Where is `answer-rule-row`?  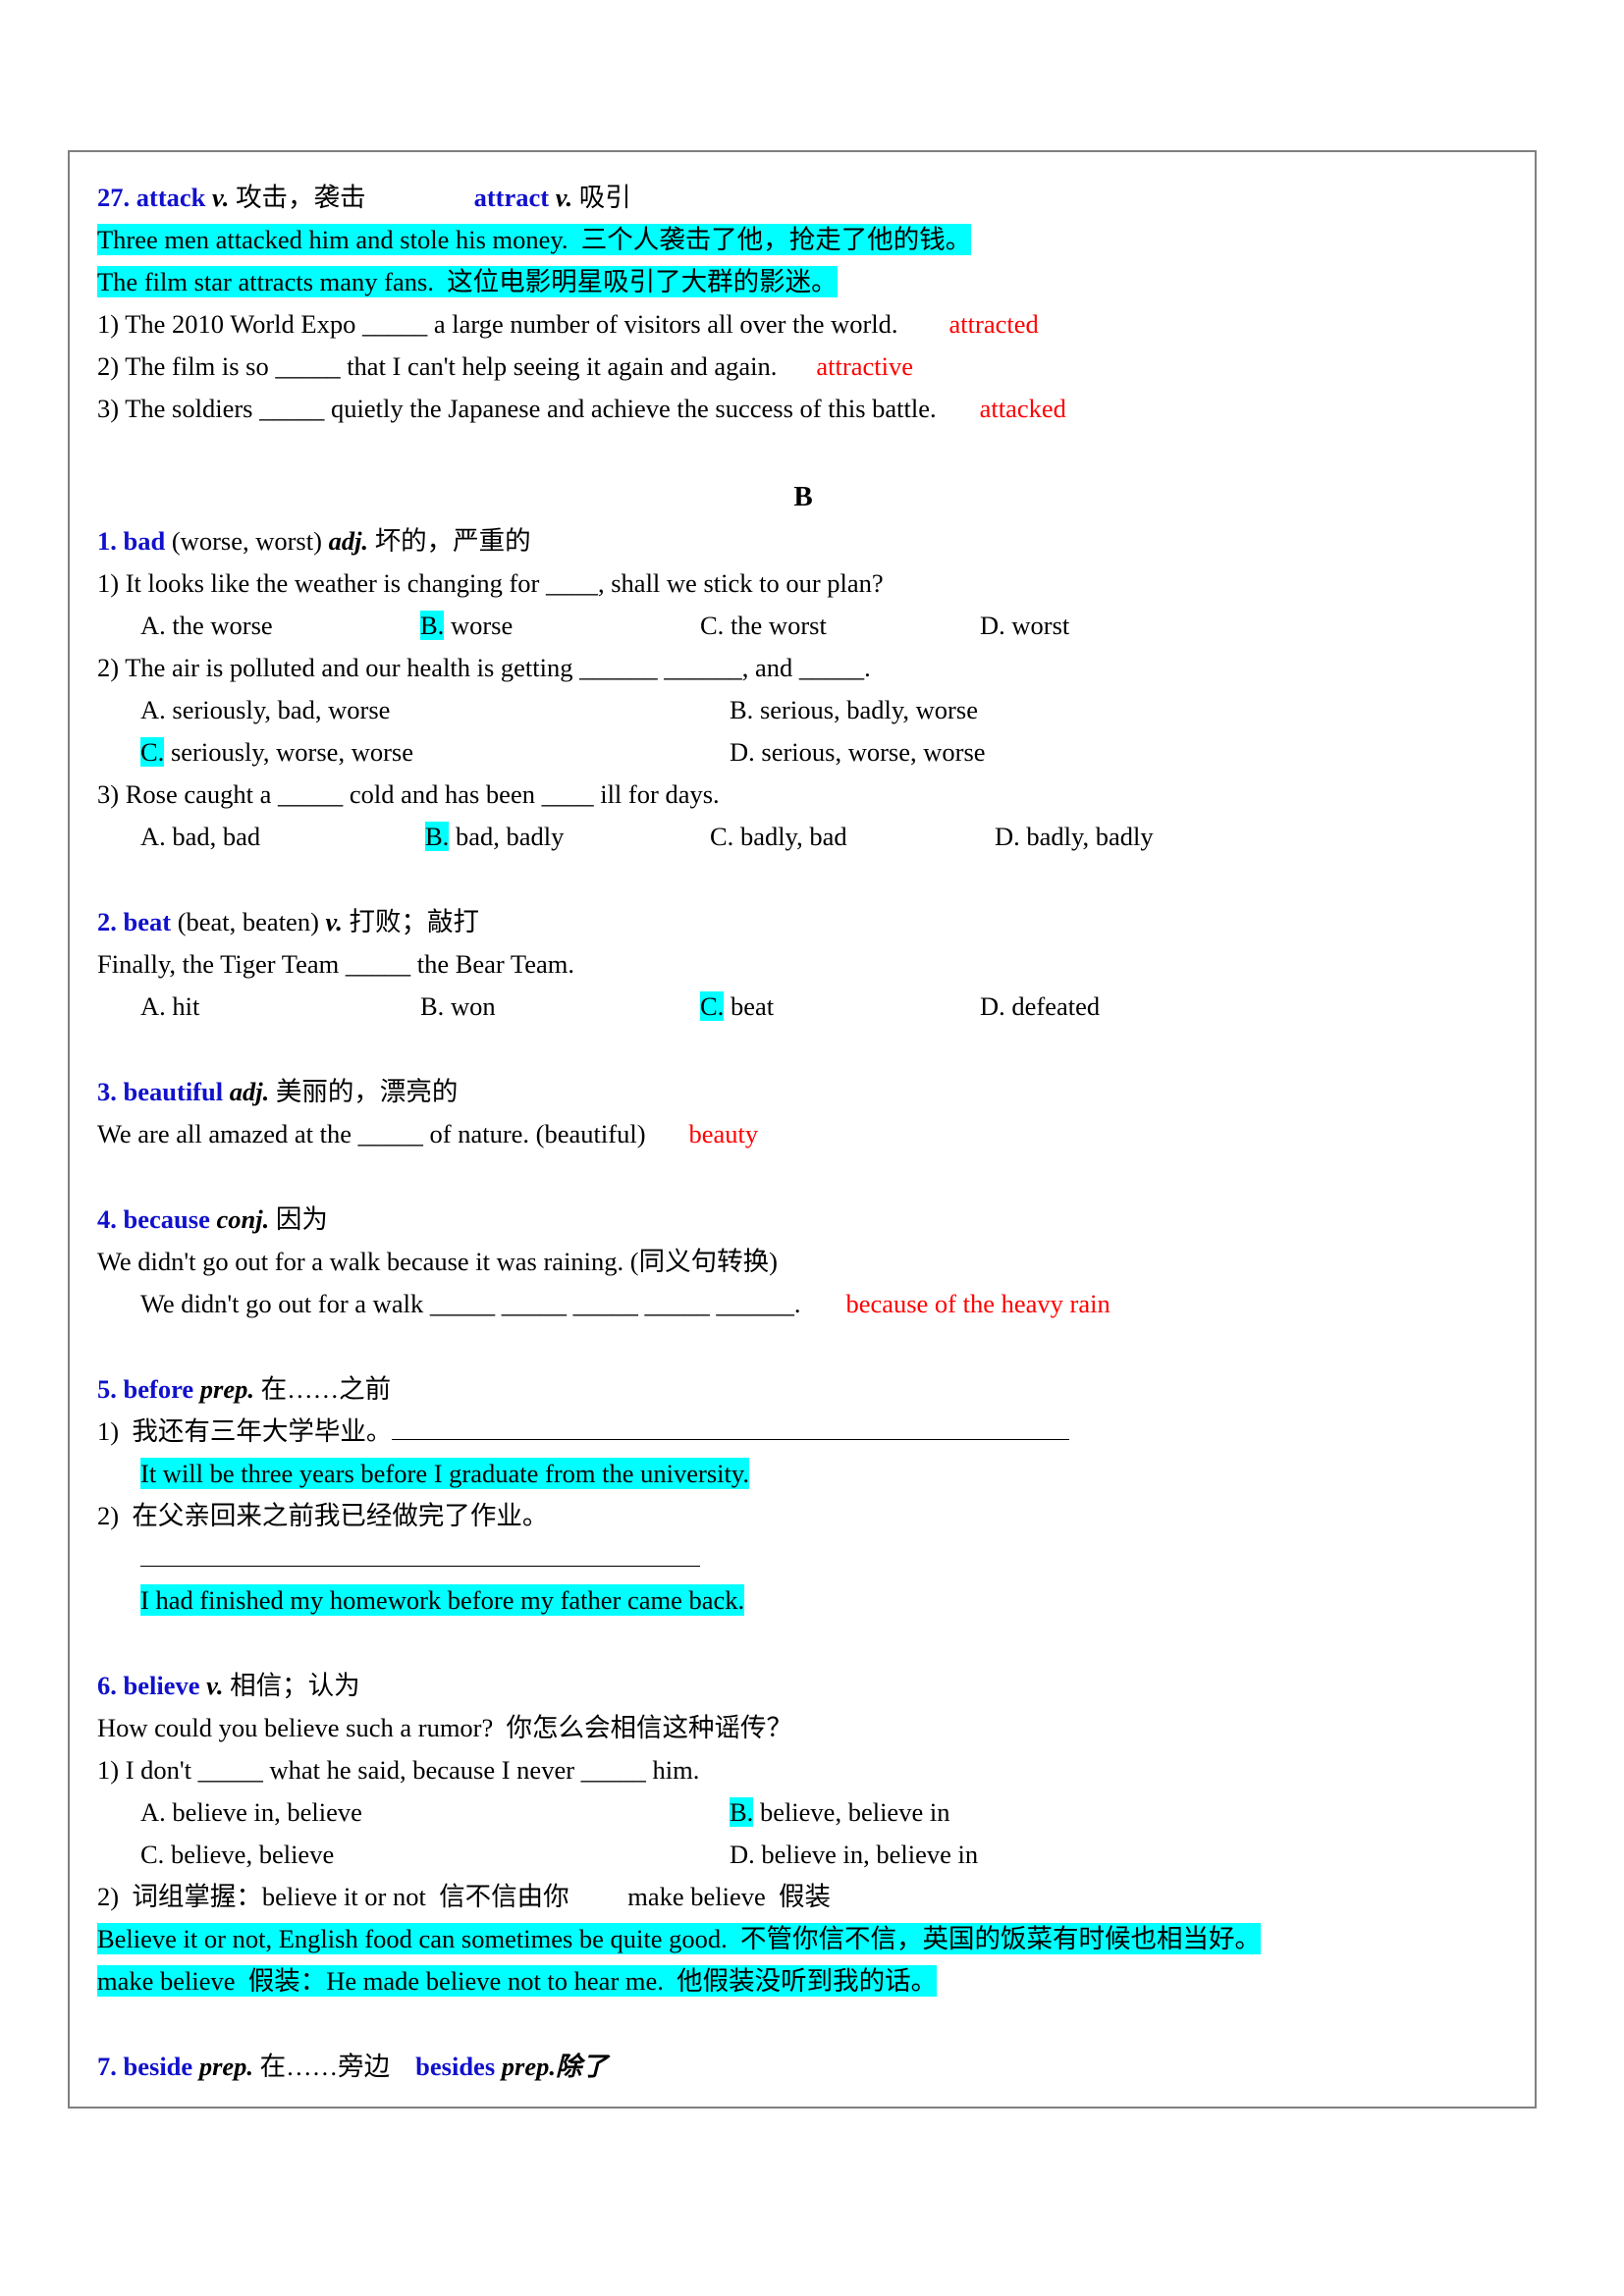 answer-rule-row is located at coordinates (803, 1558).